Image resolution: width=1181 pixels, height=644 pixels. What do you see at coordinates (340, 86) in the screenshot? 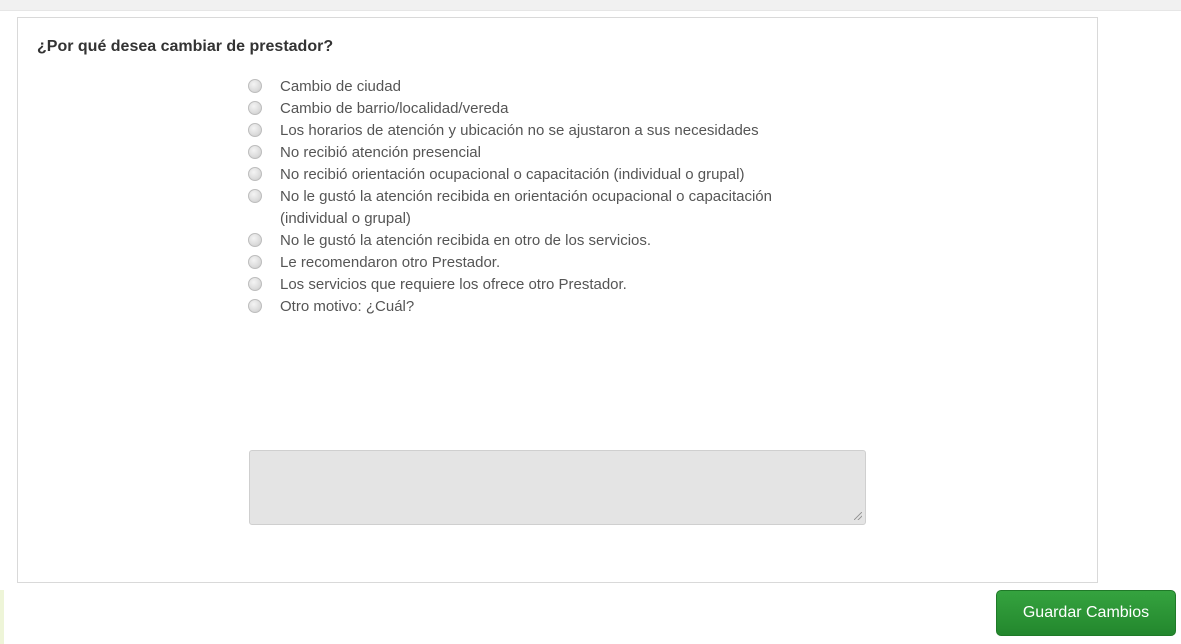
I see `option-label: Cambio de ciudad` at bounding box center [340, 86].